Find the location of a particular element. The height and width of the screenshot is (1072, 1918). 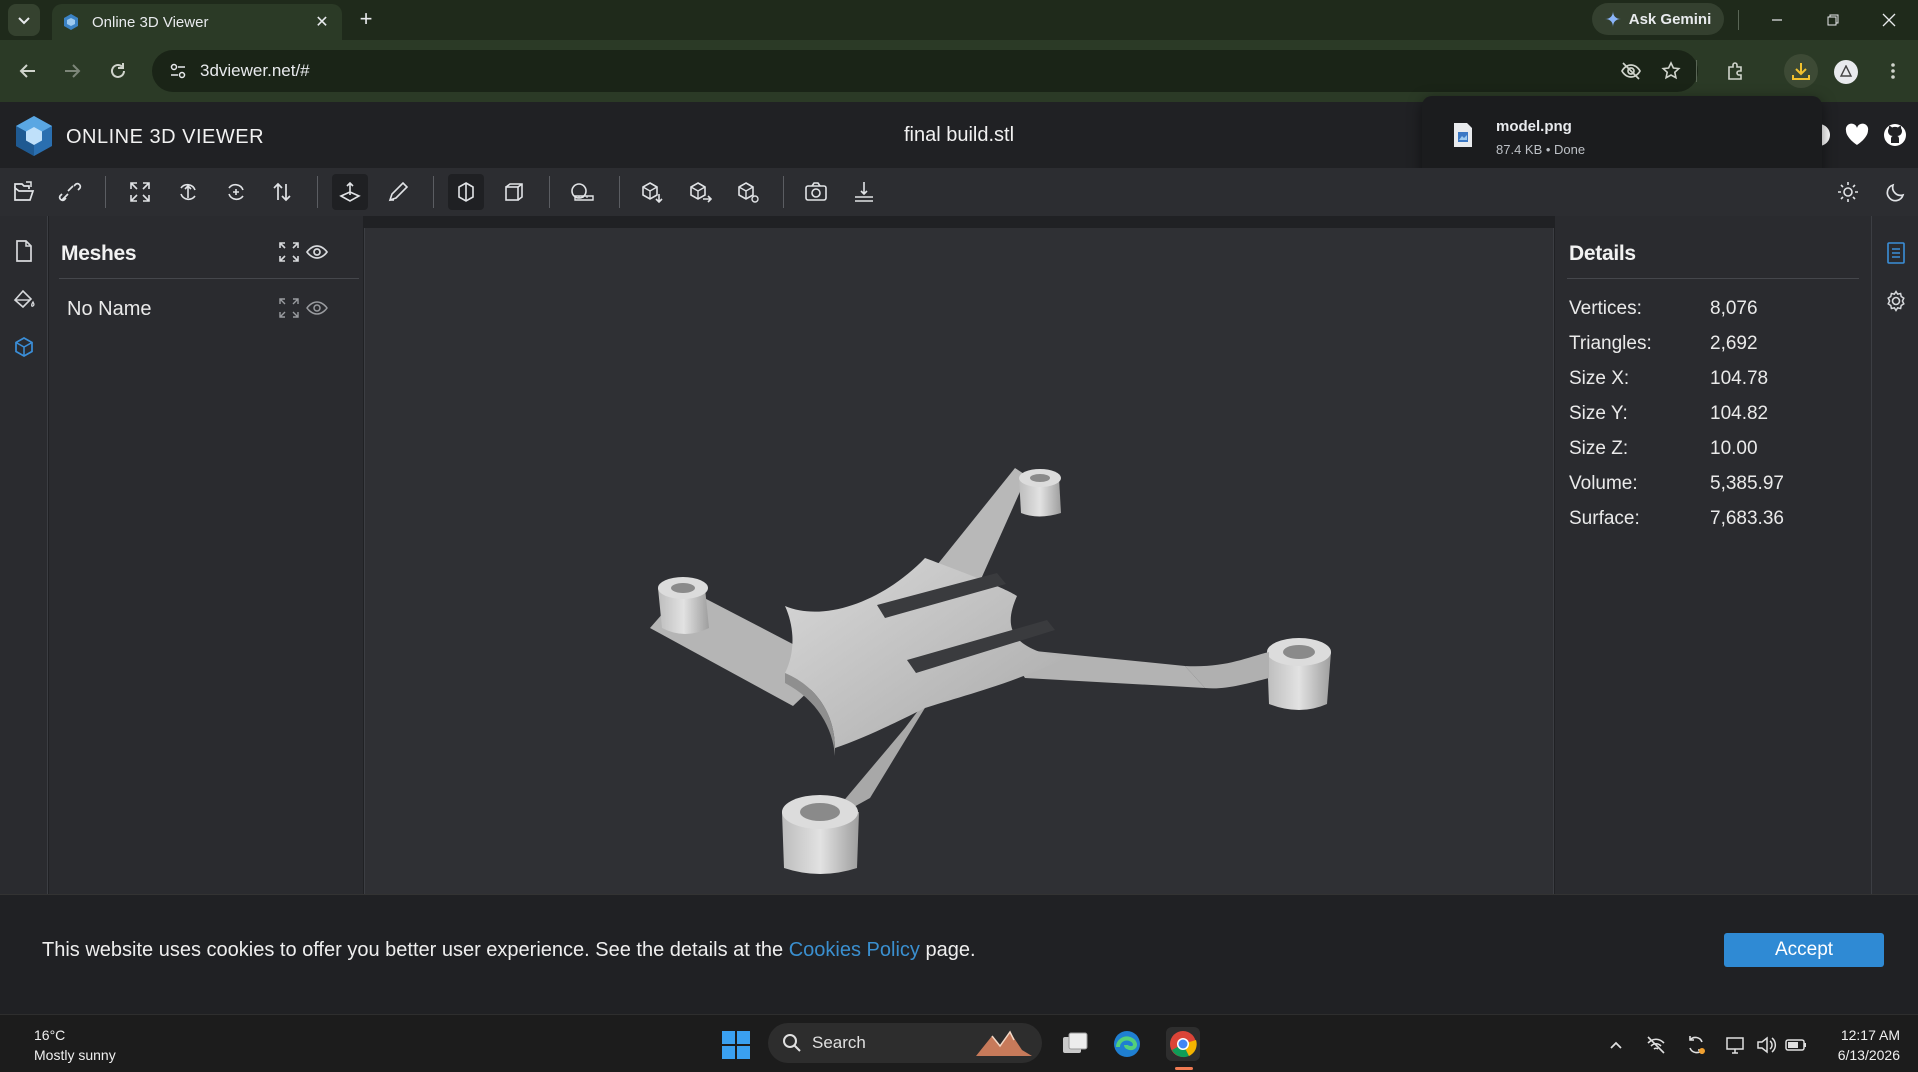

mesh-item: No Name is located at coordinates (109, 309).